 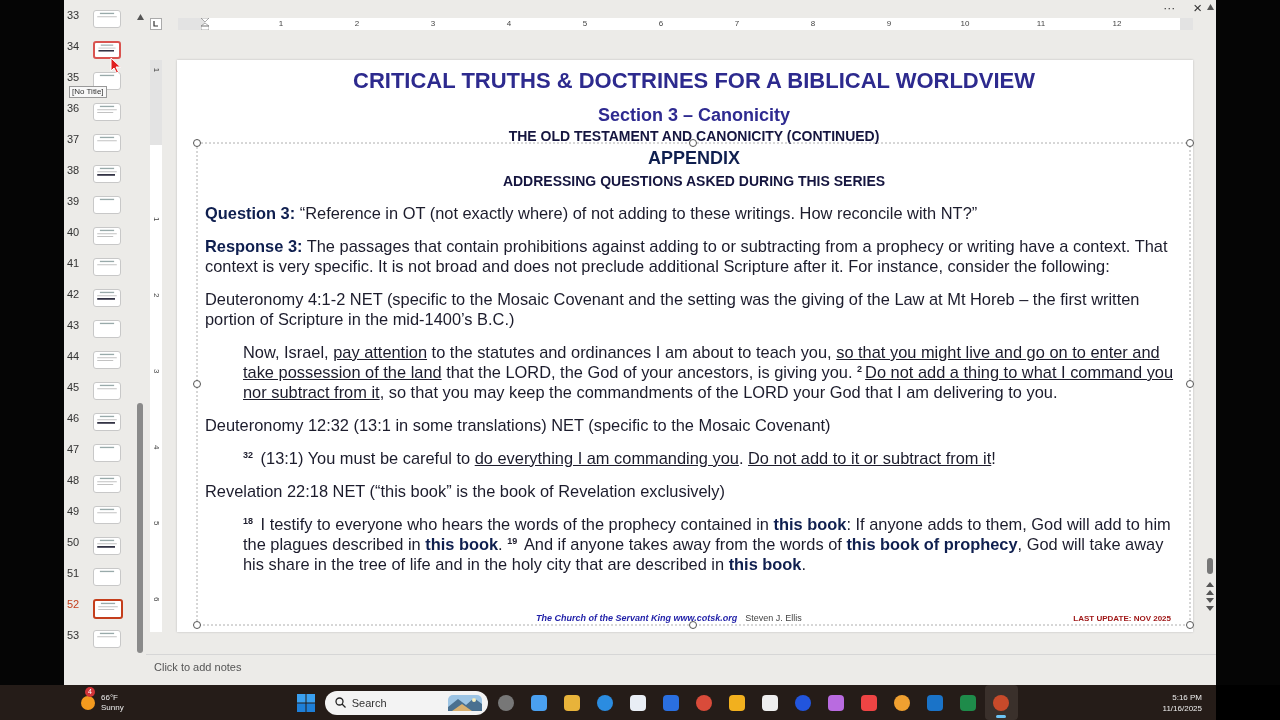 What do you see at coordinates (73, 77) in the screenshot?
I see `slide-number: 35` at bounding box center [73, 77].